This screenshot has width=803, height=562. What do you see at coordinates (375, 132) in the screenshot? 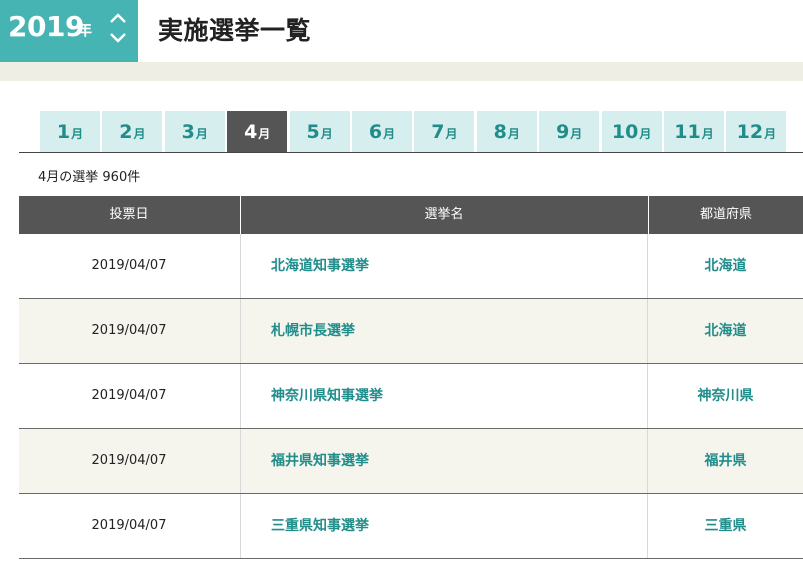
I see `tab-month-number: 6` at bounding box center [375, 132].